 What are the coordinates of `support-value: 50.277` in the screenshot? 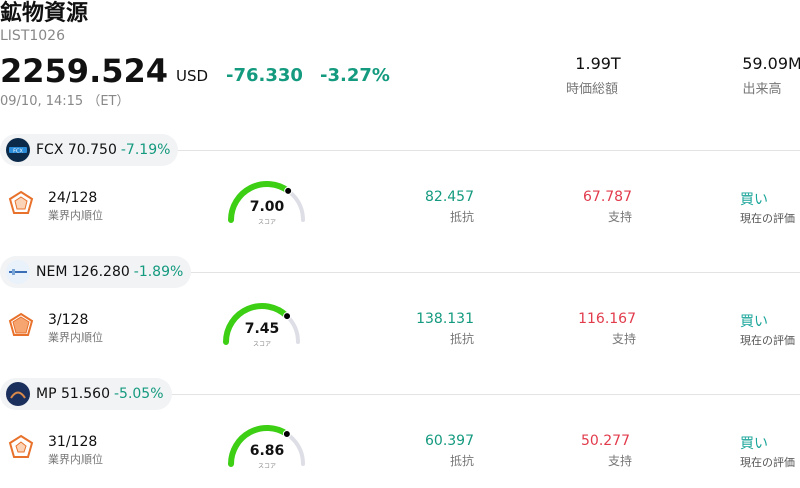 It's located at (605, 441).